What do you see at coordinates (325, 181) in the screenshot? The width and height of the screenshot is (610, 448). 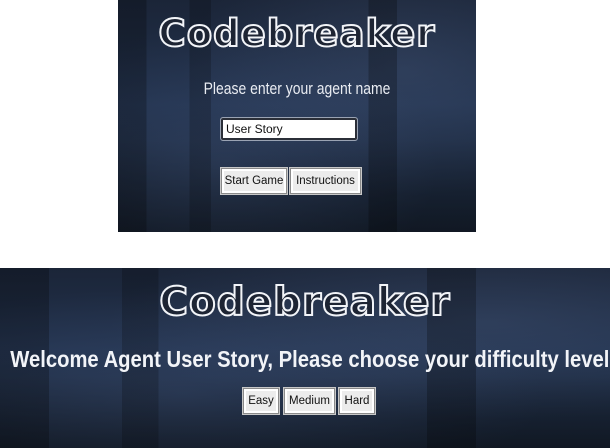 I see `instructions-button: Instructions` at bounding box center [325, 181].